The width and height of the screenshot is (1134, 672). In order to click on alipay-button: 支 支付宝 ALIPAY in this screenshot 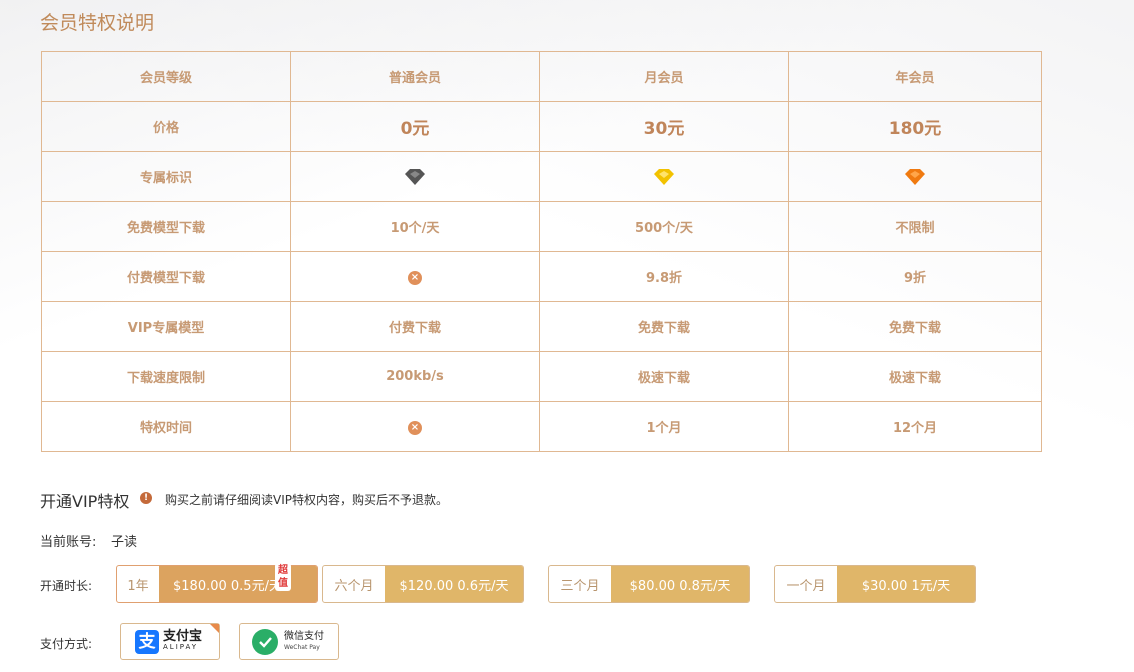, I will do `click(170, 641)`.